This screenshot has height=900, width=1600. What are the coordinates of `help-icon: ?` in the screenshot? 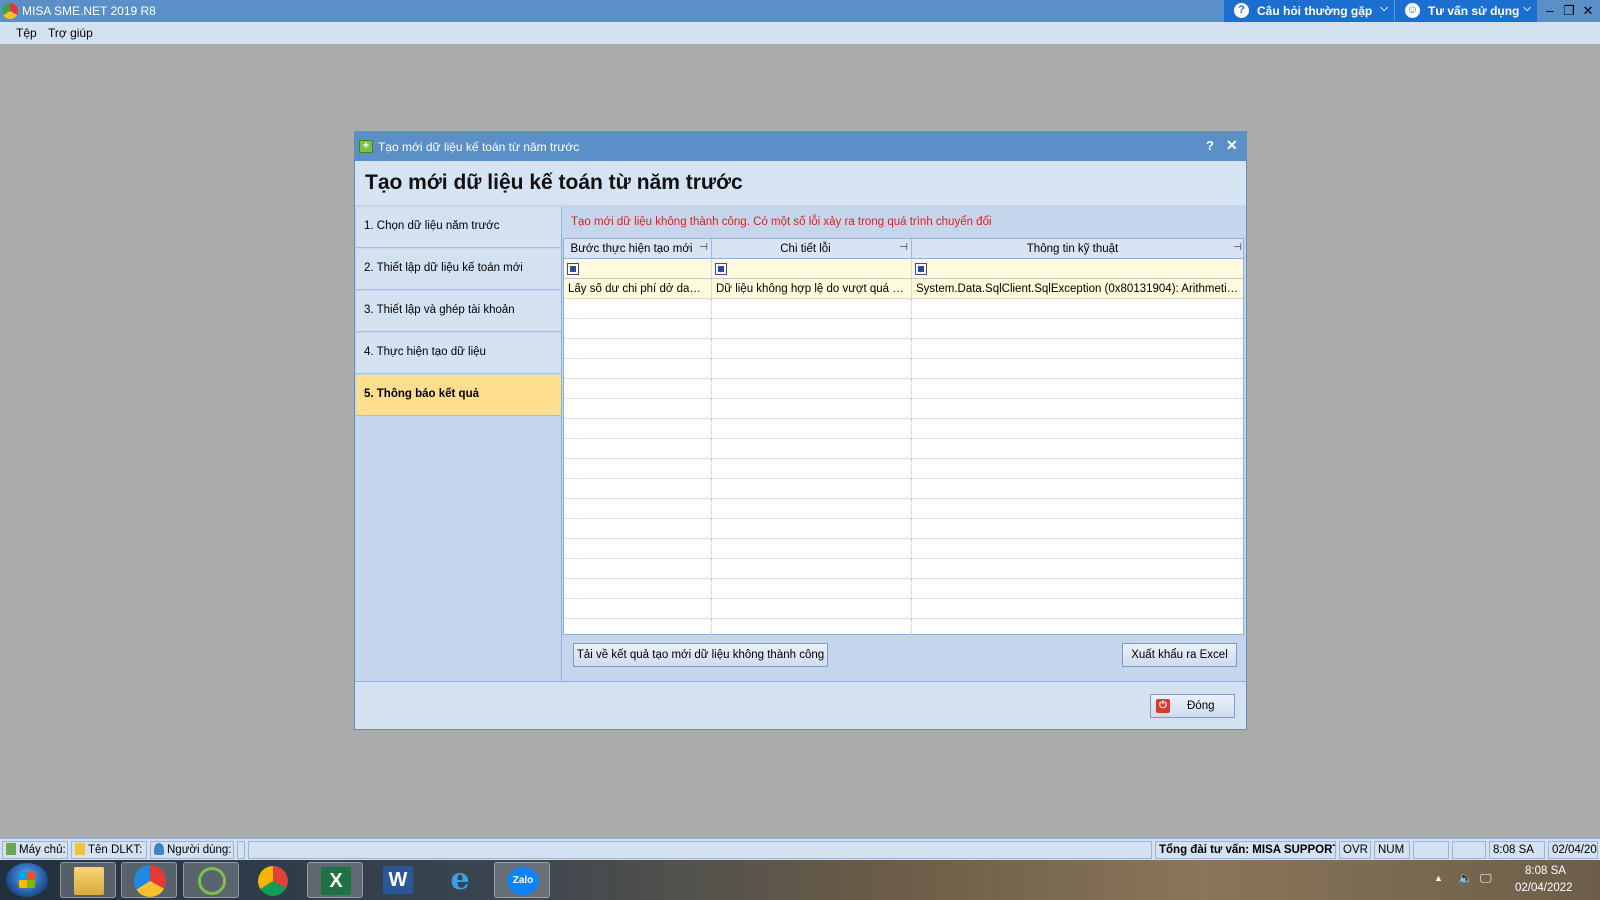 It's located at (1210, 145).